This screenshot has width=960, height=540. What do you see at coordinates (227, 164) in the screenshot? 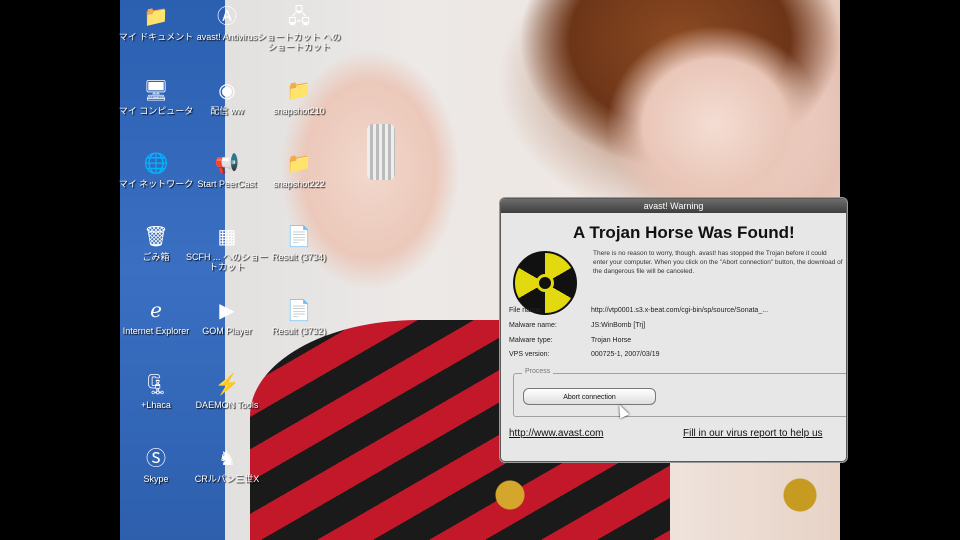
I see `peercast-icon: 📢` at bounding box center [227, 164].